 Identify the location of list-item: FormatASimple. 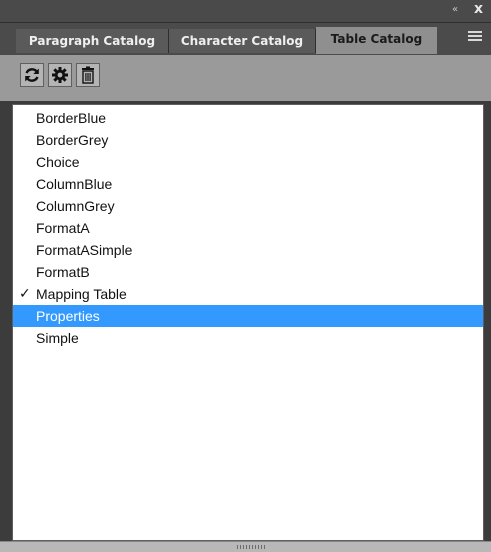
(248, 250).